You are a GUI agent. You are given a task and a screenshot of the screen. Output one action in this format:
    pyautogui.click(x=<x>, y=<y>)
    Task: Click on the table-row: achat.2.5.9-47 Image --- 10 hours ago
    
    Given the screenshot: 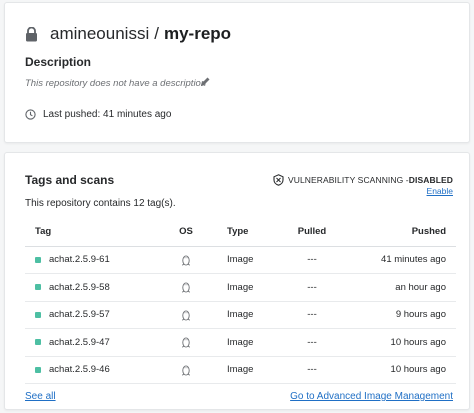 What is the action you would take?
    pyautogui.click(x=240, y=342)
    